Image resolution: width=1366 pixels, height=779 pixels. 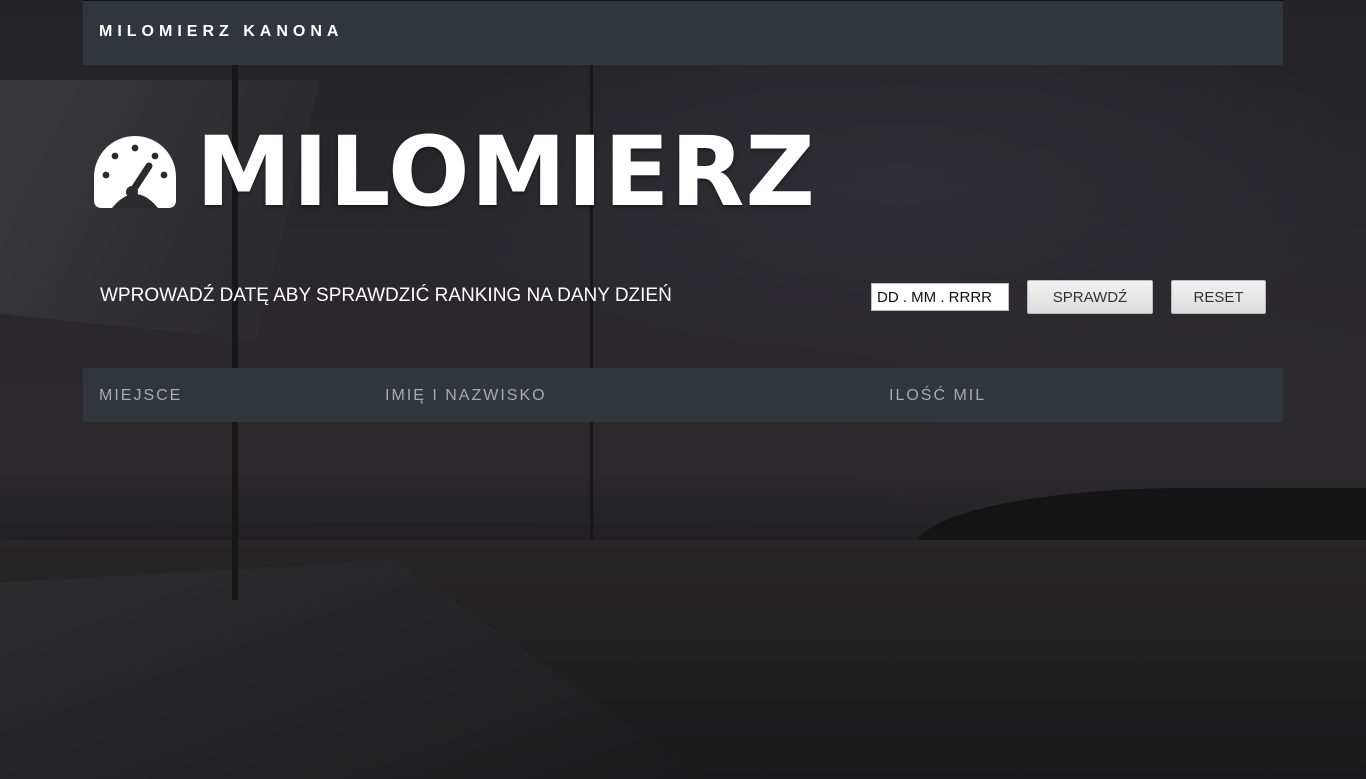 What do you see at coordinates (135, 172) in the screenshot?
I see `gauge-icon` at bounding box center [135, 172].